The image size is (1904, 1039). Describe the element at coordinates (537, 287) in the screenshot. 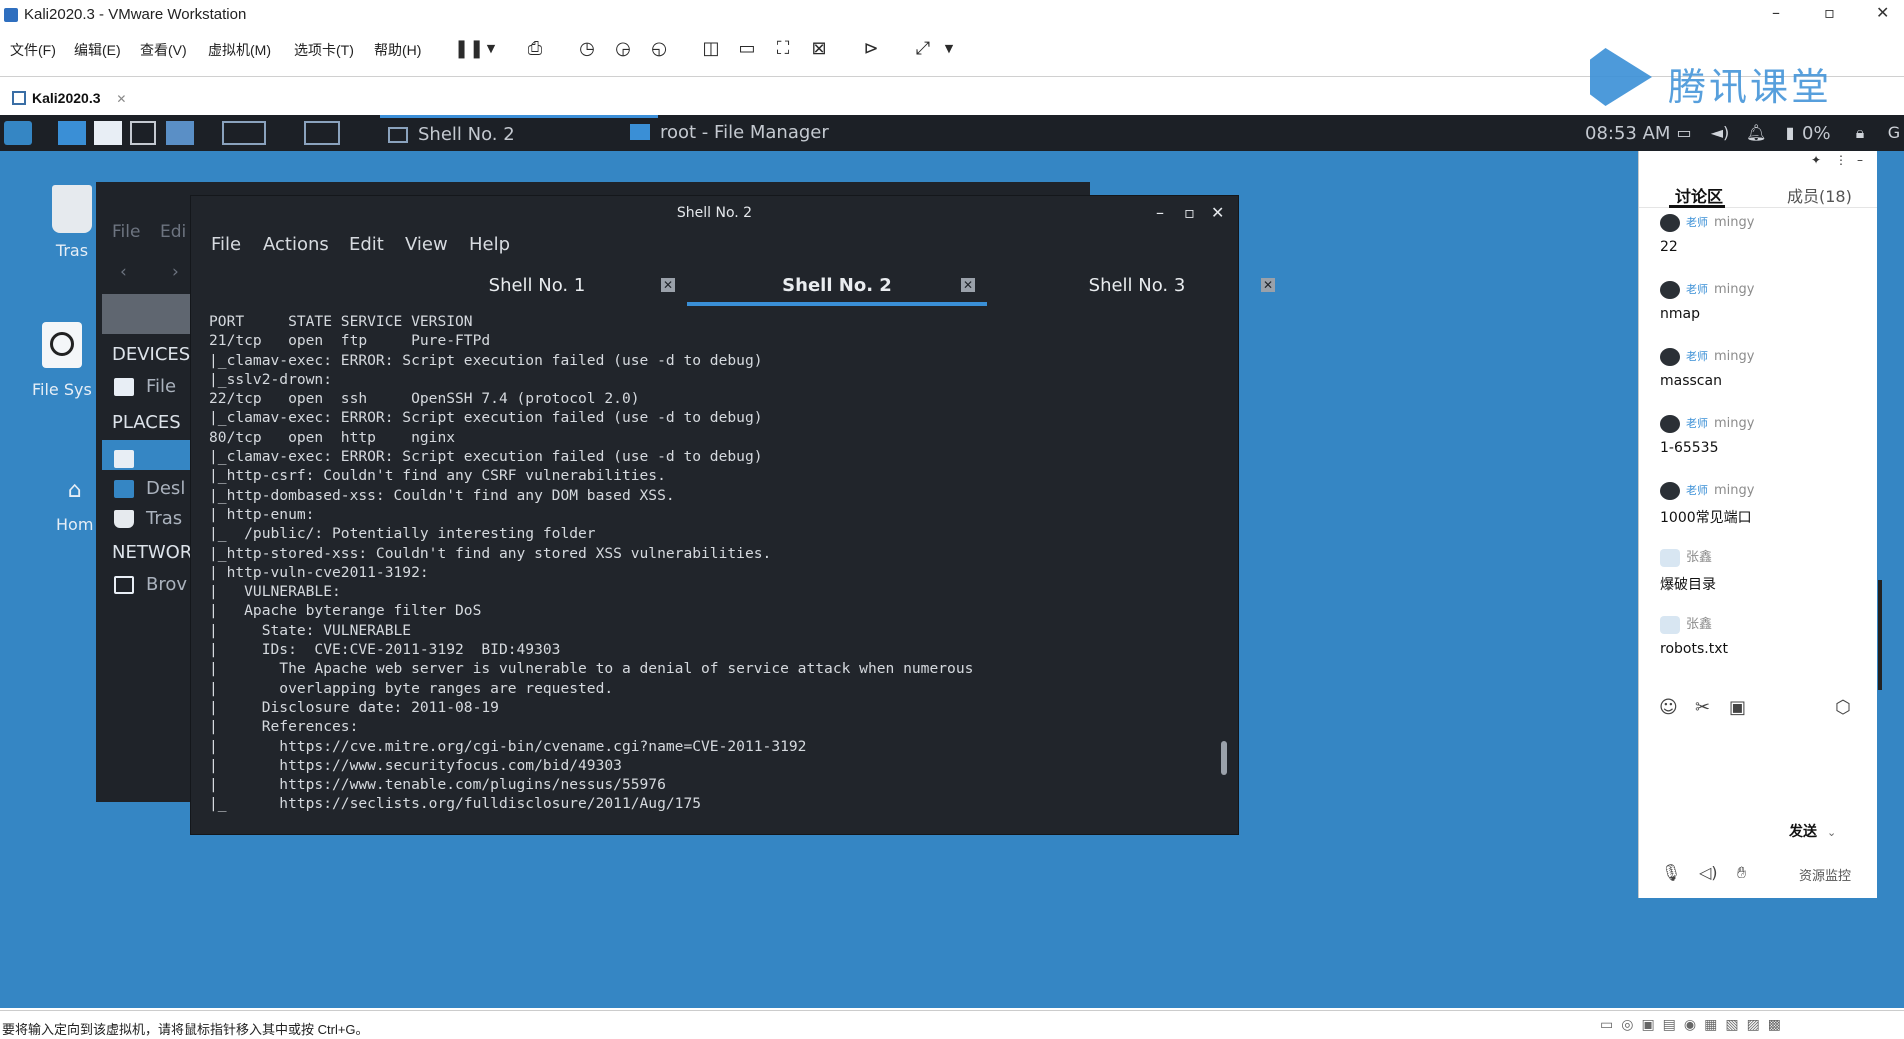

I see `tab-shell-no-1: Shell No. 1 ✕` at that location.